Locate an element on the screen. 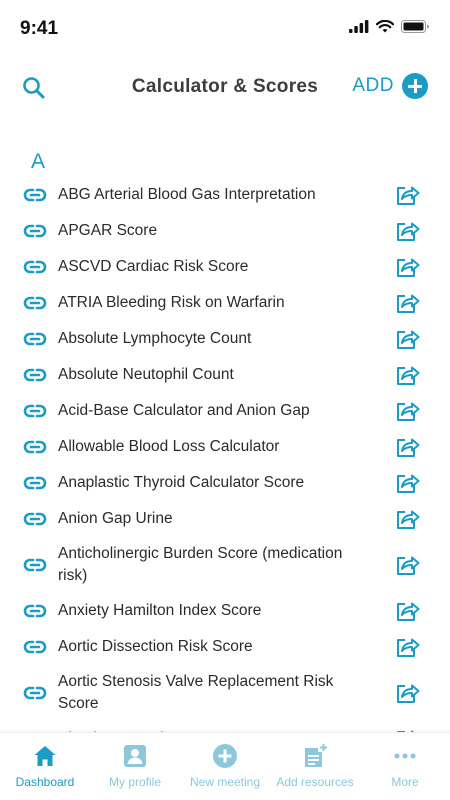  list-item-label: Acid-Base Calculator and Anion Gap is located at coordinates (184, 410).